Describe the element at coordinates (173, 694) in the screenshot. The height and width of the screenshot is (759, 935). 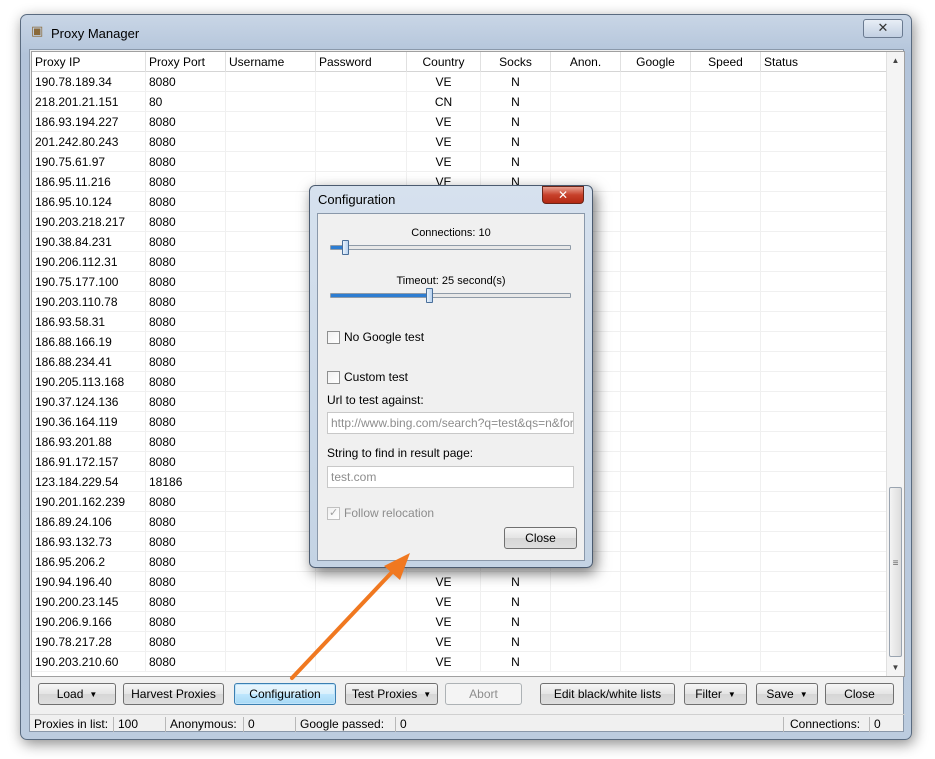
I see `harvest-proxies-button: Harvest Proxies` at that location.